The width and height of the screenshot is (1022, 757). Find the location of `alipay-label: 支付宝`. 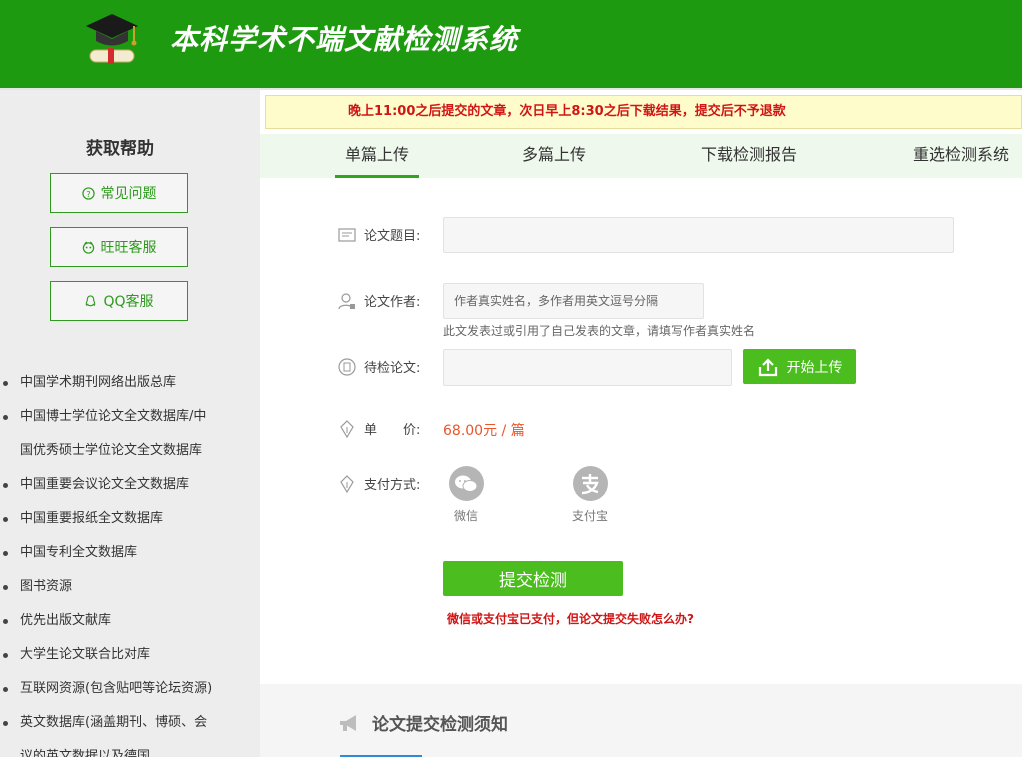

alipay-label: 支付宝 is located at coordinates (589, 516).